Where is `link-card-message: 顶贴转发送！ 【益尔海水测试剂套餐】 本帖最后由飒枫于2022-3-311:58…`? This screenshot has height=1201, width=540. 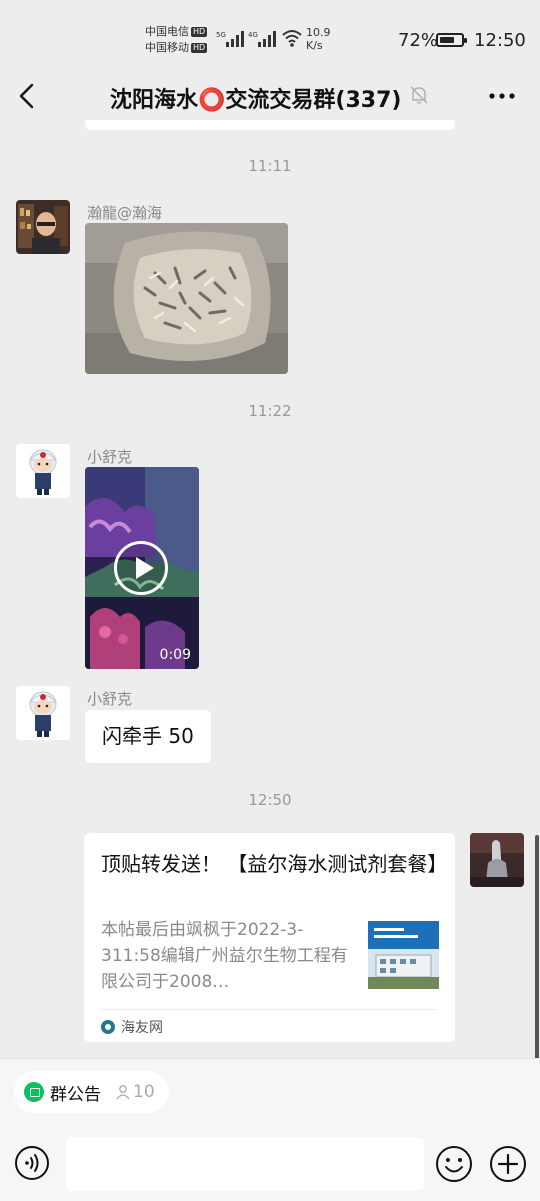 link-card-message: 顶贴转发送！ 【益尔海水测试剂套餐】 本帖最后由飒枫于2022-3-311:58… is located at coordinates (269, 937).